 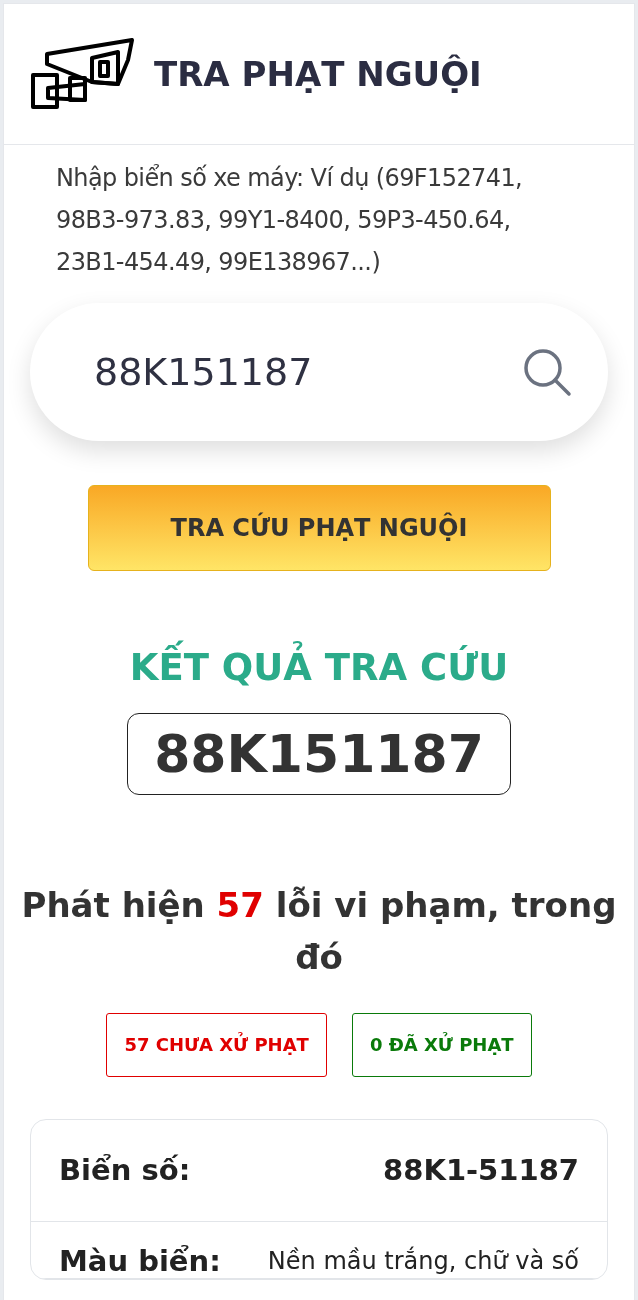 What do you see at coordinates (319, 931) in the screenshot?
I see `violation-summary: Phát hiện 57 lỗi vi phạm, trong đó` at bounding box center [319, 931].